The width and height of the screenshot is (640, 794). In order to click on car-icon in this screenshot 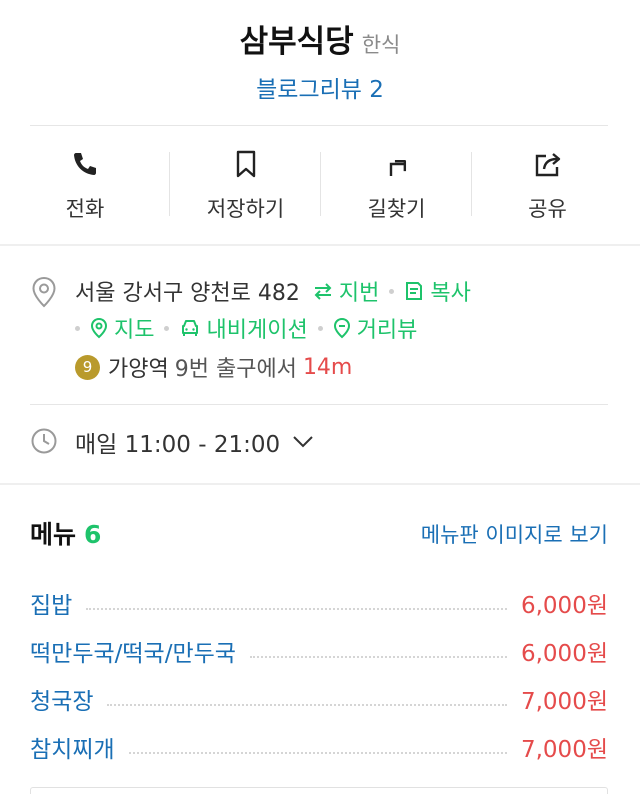, I will do `click(190, 328)`.